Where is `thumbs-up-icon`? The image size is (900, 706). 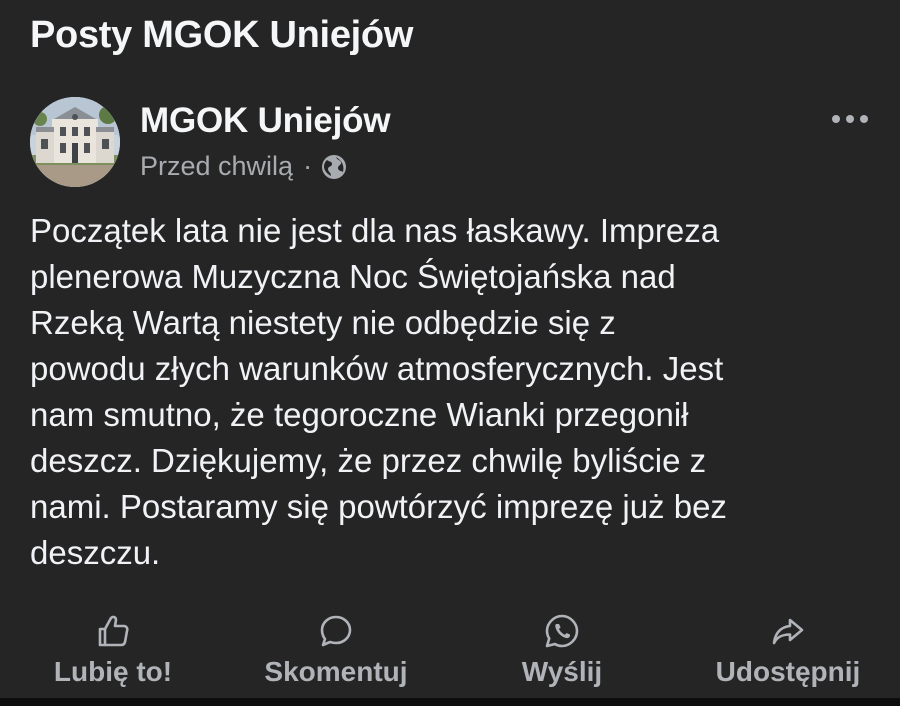 thumbs-up-icon is located at coordinates (113, 631).